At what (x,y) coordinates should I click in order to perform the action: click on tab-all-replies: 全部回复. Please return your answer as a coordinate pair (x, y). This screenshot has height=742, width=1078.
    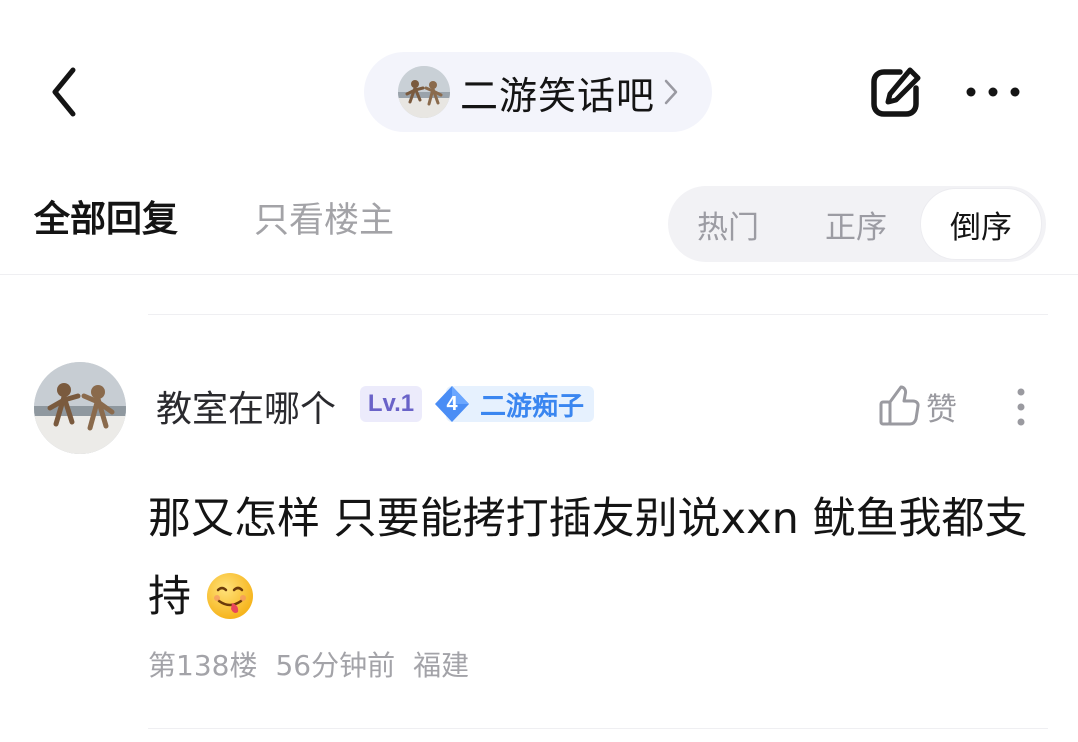
    Looking at the image, I should click on (106, 216).